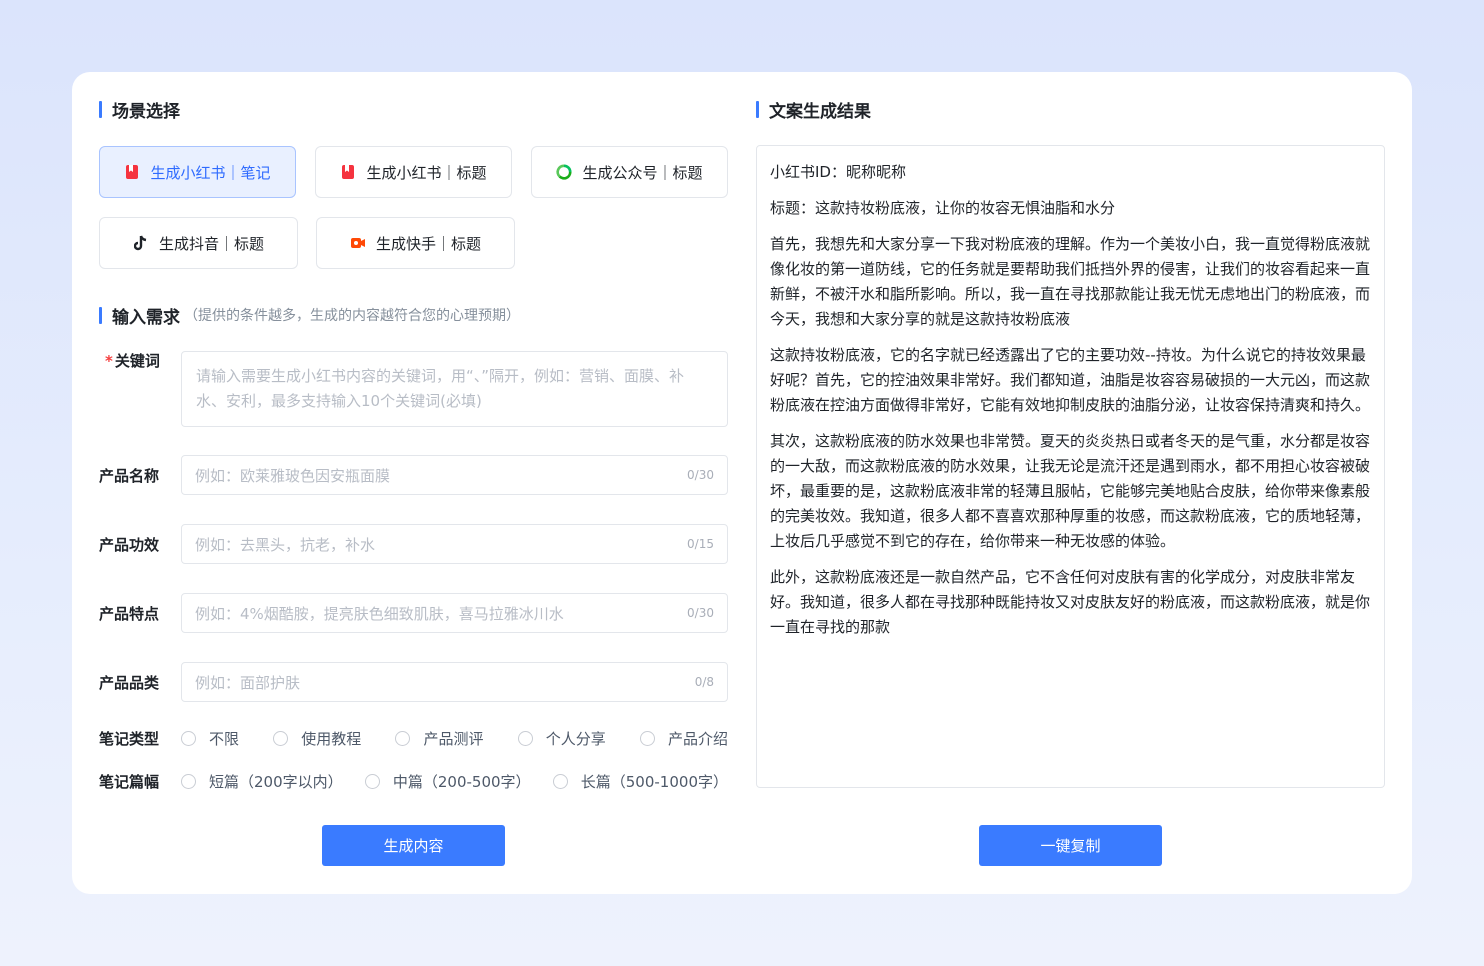 The width and height of the screenshot is (1484, 966). What do you see at coordinates (564, 172) in the screenshot?
I see `wechat-official-icon` at bounding box center [564, 172].